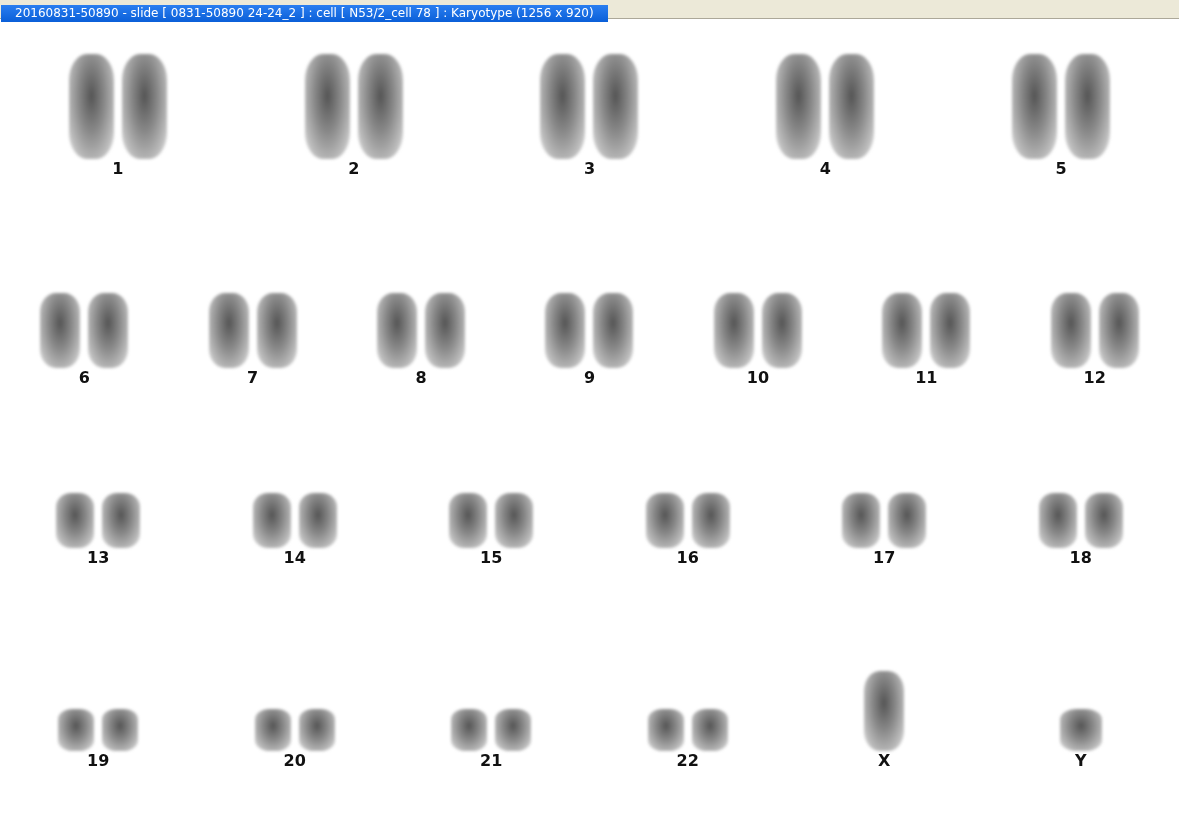 The image size is (1179, 837). I want to click on chromosome-number: 10, so click(758, 378).